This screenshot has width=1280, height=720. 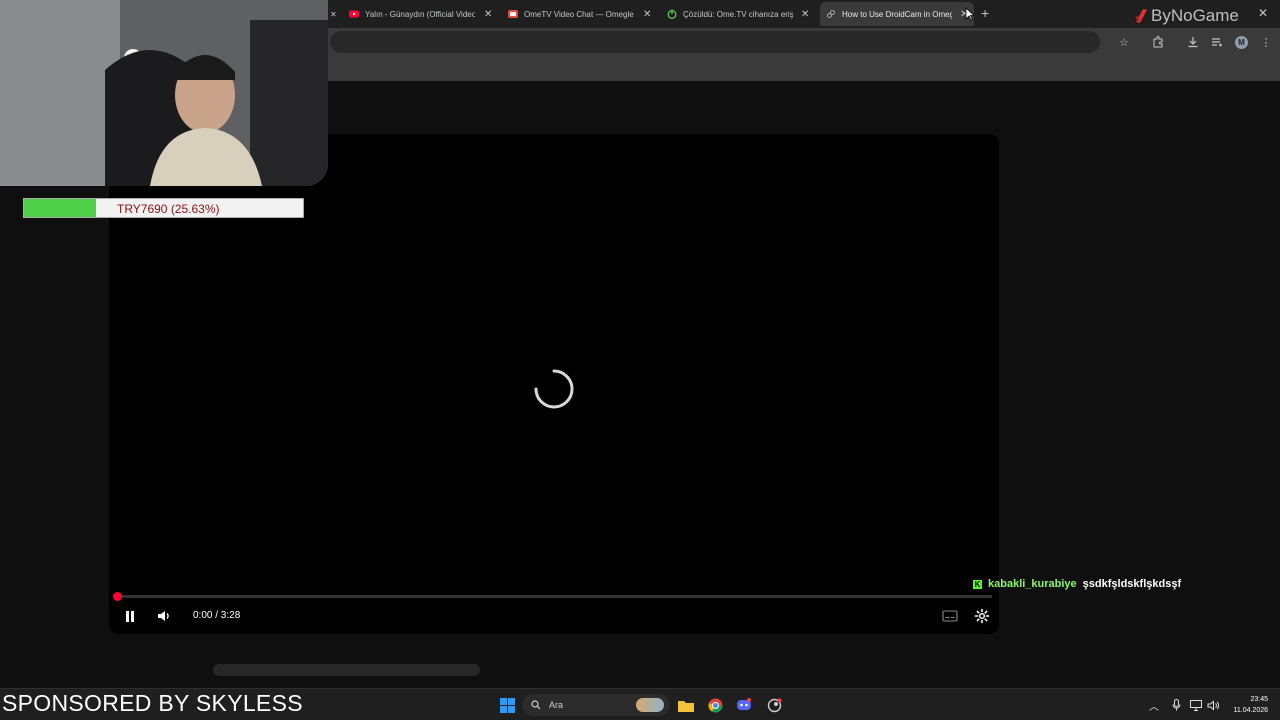 What do you see at coordinates (1217, 42) in the screenshot?
I see `media-control-icon` at bounding box center [1217, 42].